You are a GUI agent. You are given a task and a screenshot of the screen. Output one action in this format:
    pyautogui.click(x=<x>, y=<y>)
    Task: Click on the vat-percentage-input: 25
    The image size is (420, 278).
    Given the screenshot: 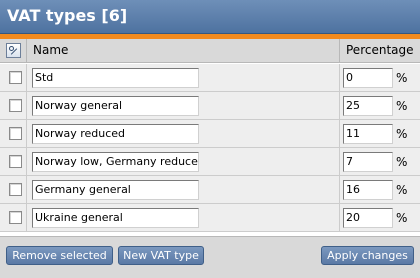 What is the action you would take?
    pyautogui.click(x=368, y=106)
    